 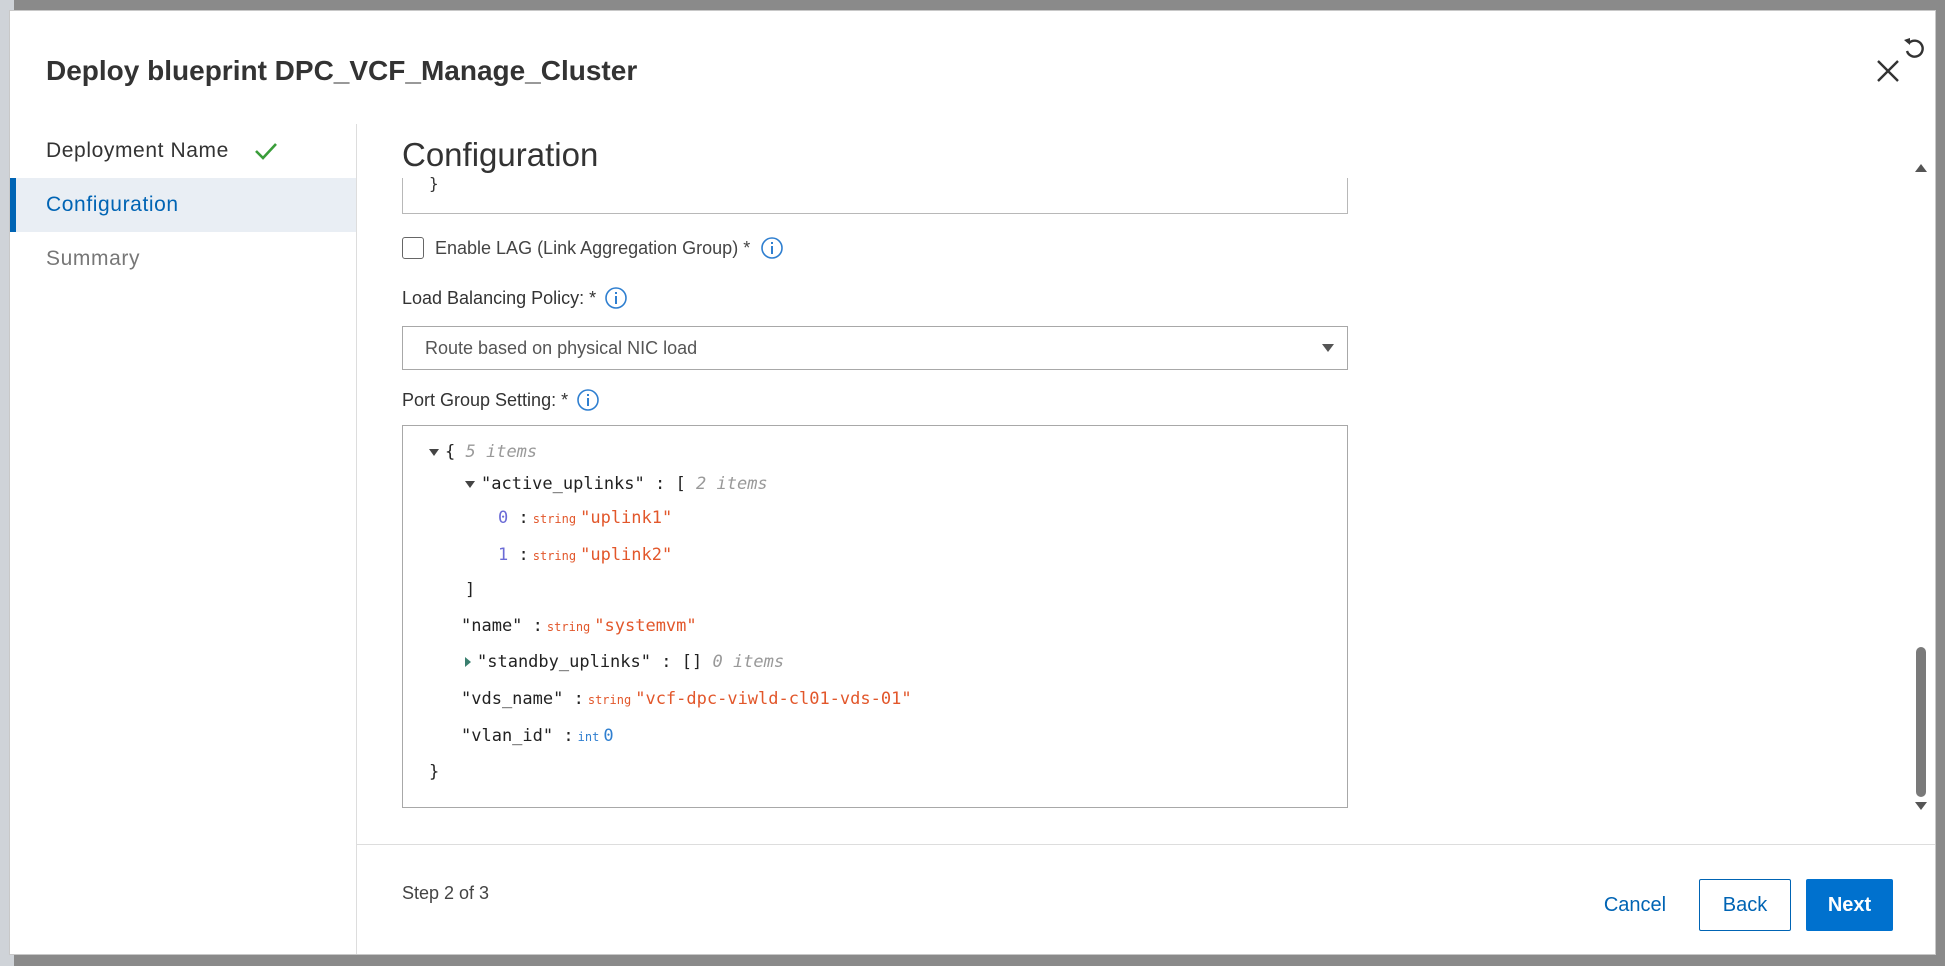 What do you see at coordinates (1635, 905) in the screenshot?
I see `cancel-button: Cancel` at bounding box center [1635, 905].